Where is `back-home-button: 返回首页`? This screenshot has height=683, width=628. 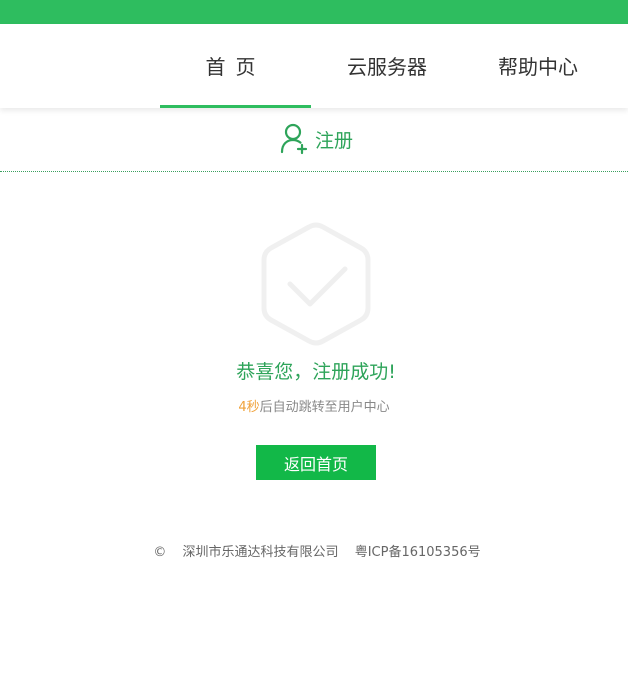
back-home-button: 返回首页 is located at coordinates (316, 462).